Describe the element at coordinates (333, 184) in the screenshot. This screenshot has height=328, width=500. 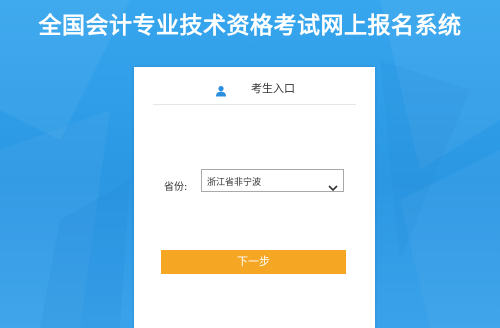
I see `chevron-down-icon` at that location.